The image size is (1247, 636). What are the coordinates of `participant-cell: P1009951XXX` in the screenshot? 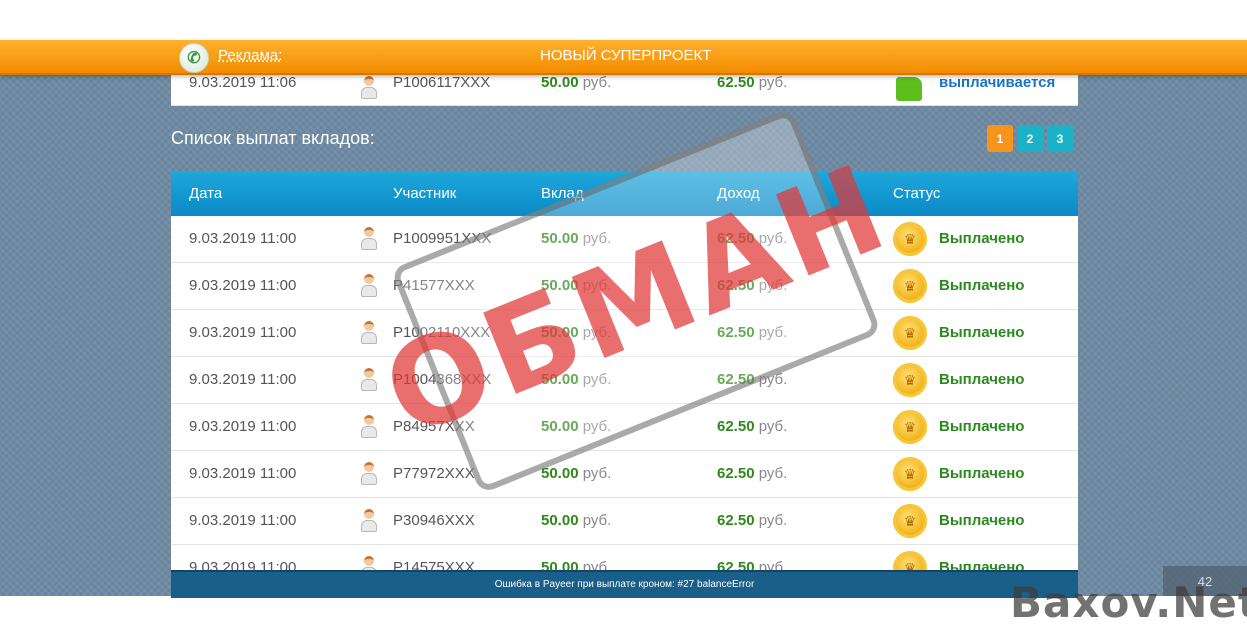 It's located at (442, 238).